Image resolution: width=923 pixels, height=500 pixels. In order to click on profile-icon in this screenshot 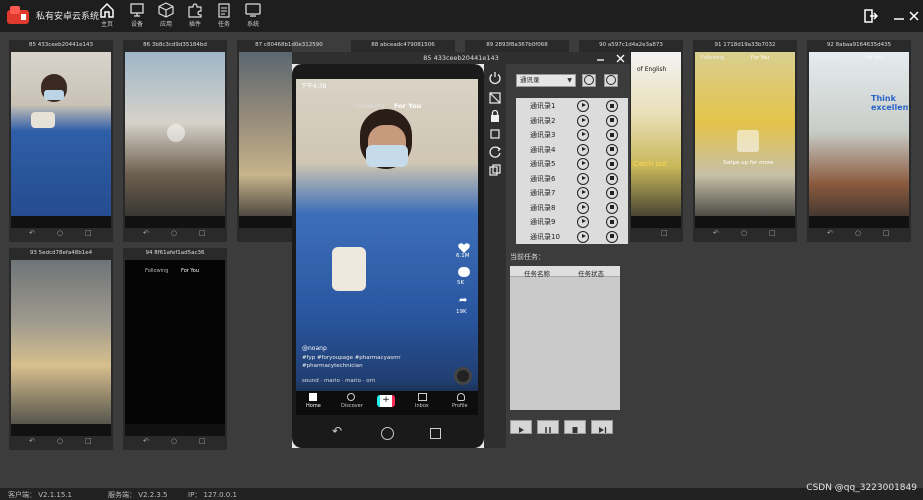, I will do `click(461, 397)`.